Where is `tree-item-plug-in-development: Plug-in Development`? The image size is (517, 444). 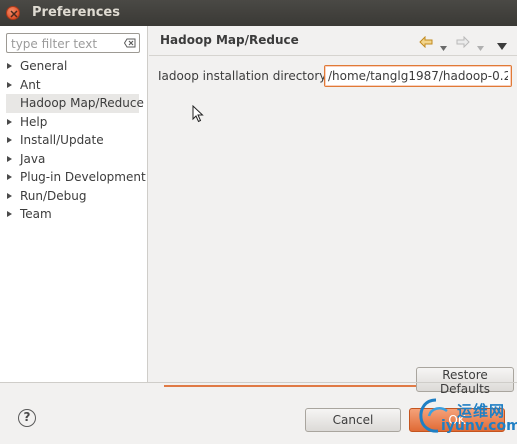
tree-item-plug-in-development: Plug-in Development is located at coordinates (73, 177).